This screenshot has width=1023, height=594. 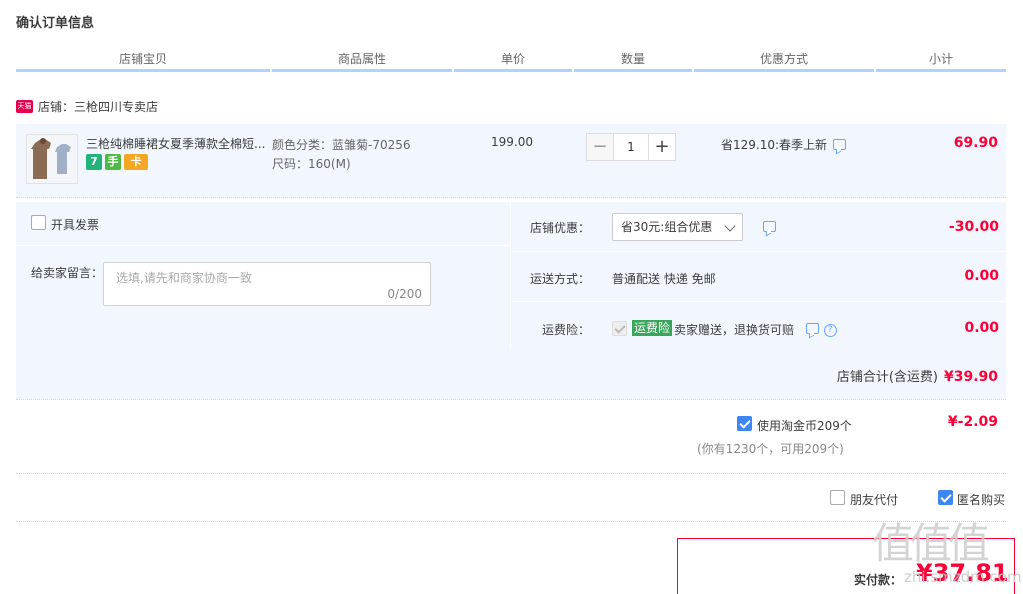 I want to click on memo-textarea: 选填,请先和商家协商一致 0/200, so click(x=267, y=284).